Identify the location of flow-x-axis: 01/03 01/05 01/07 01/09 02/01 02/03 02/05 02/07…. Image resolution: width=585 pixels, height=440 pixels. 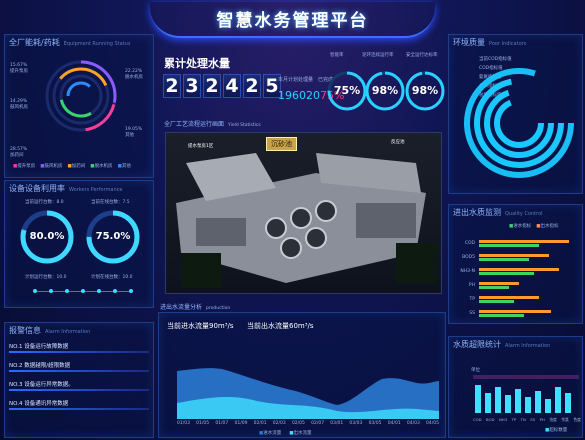
(308, 423).